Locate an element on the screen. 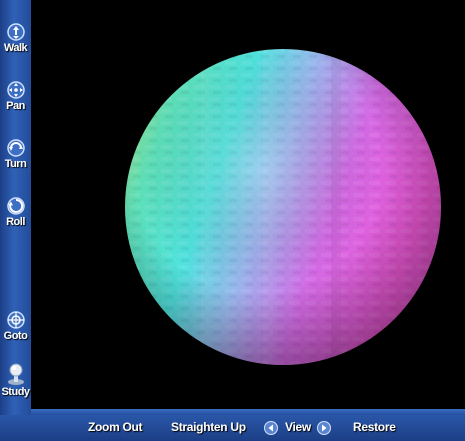  walk-label: Walk is located at coordinates (15, 48).